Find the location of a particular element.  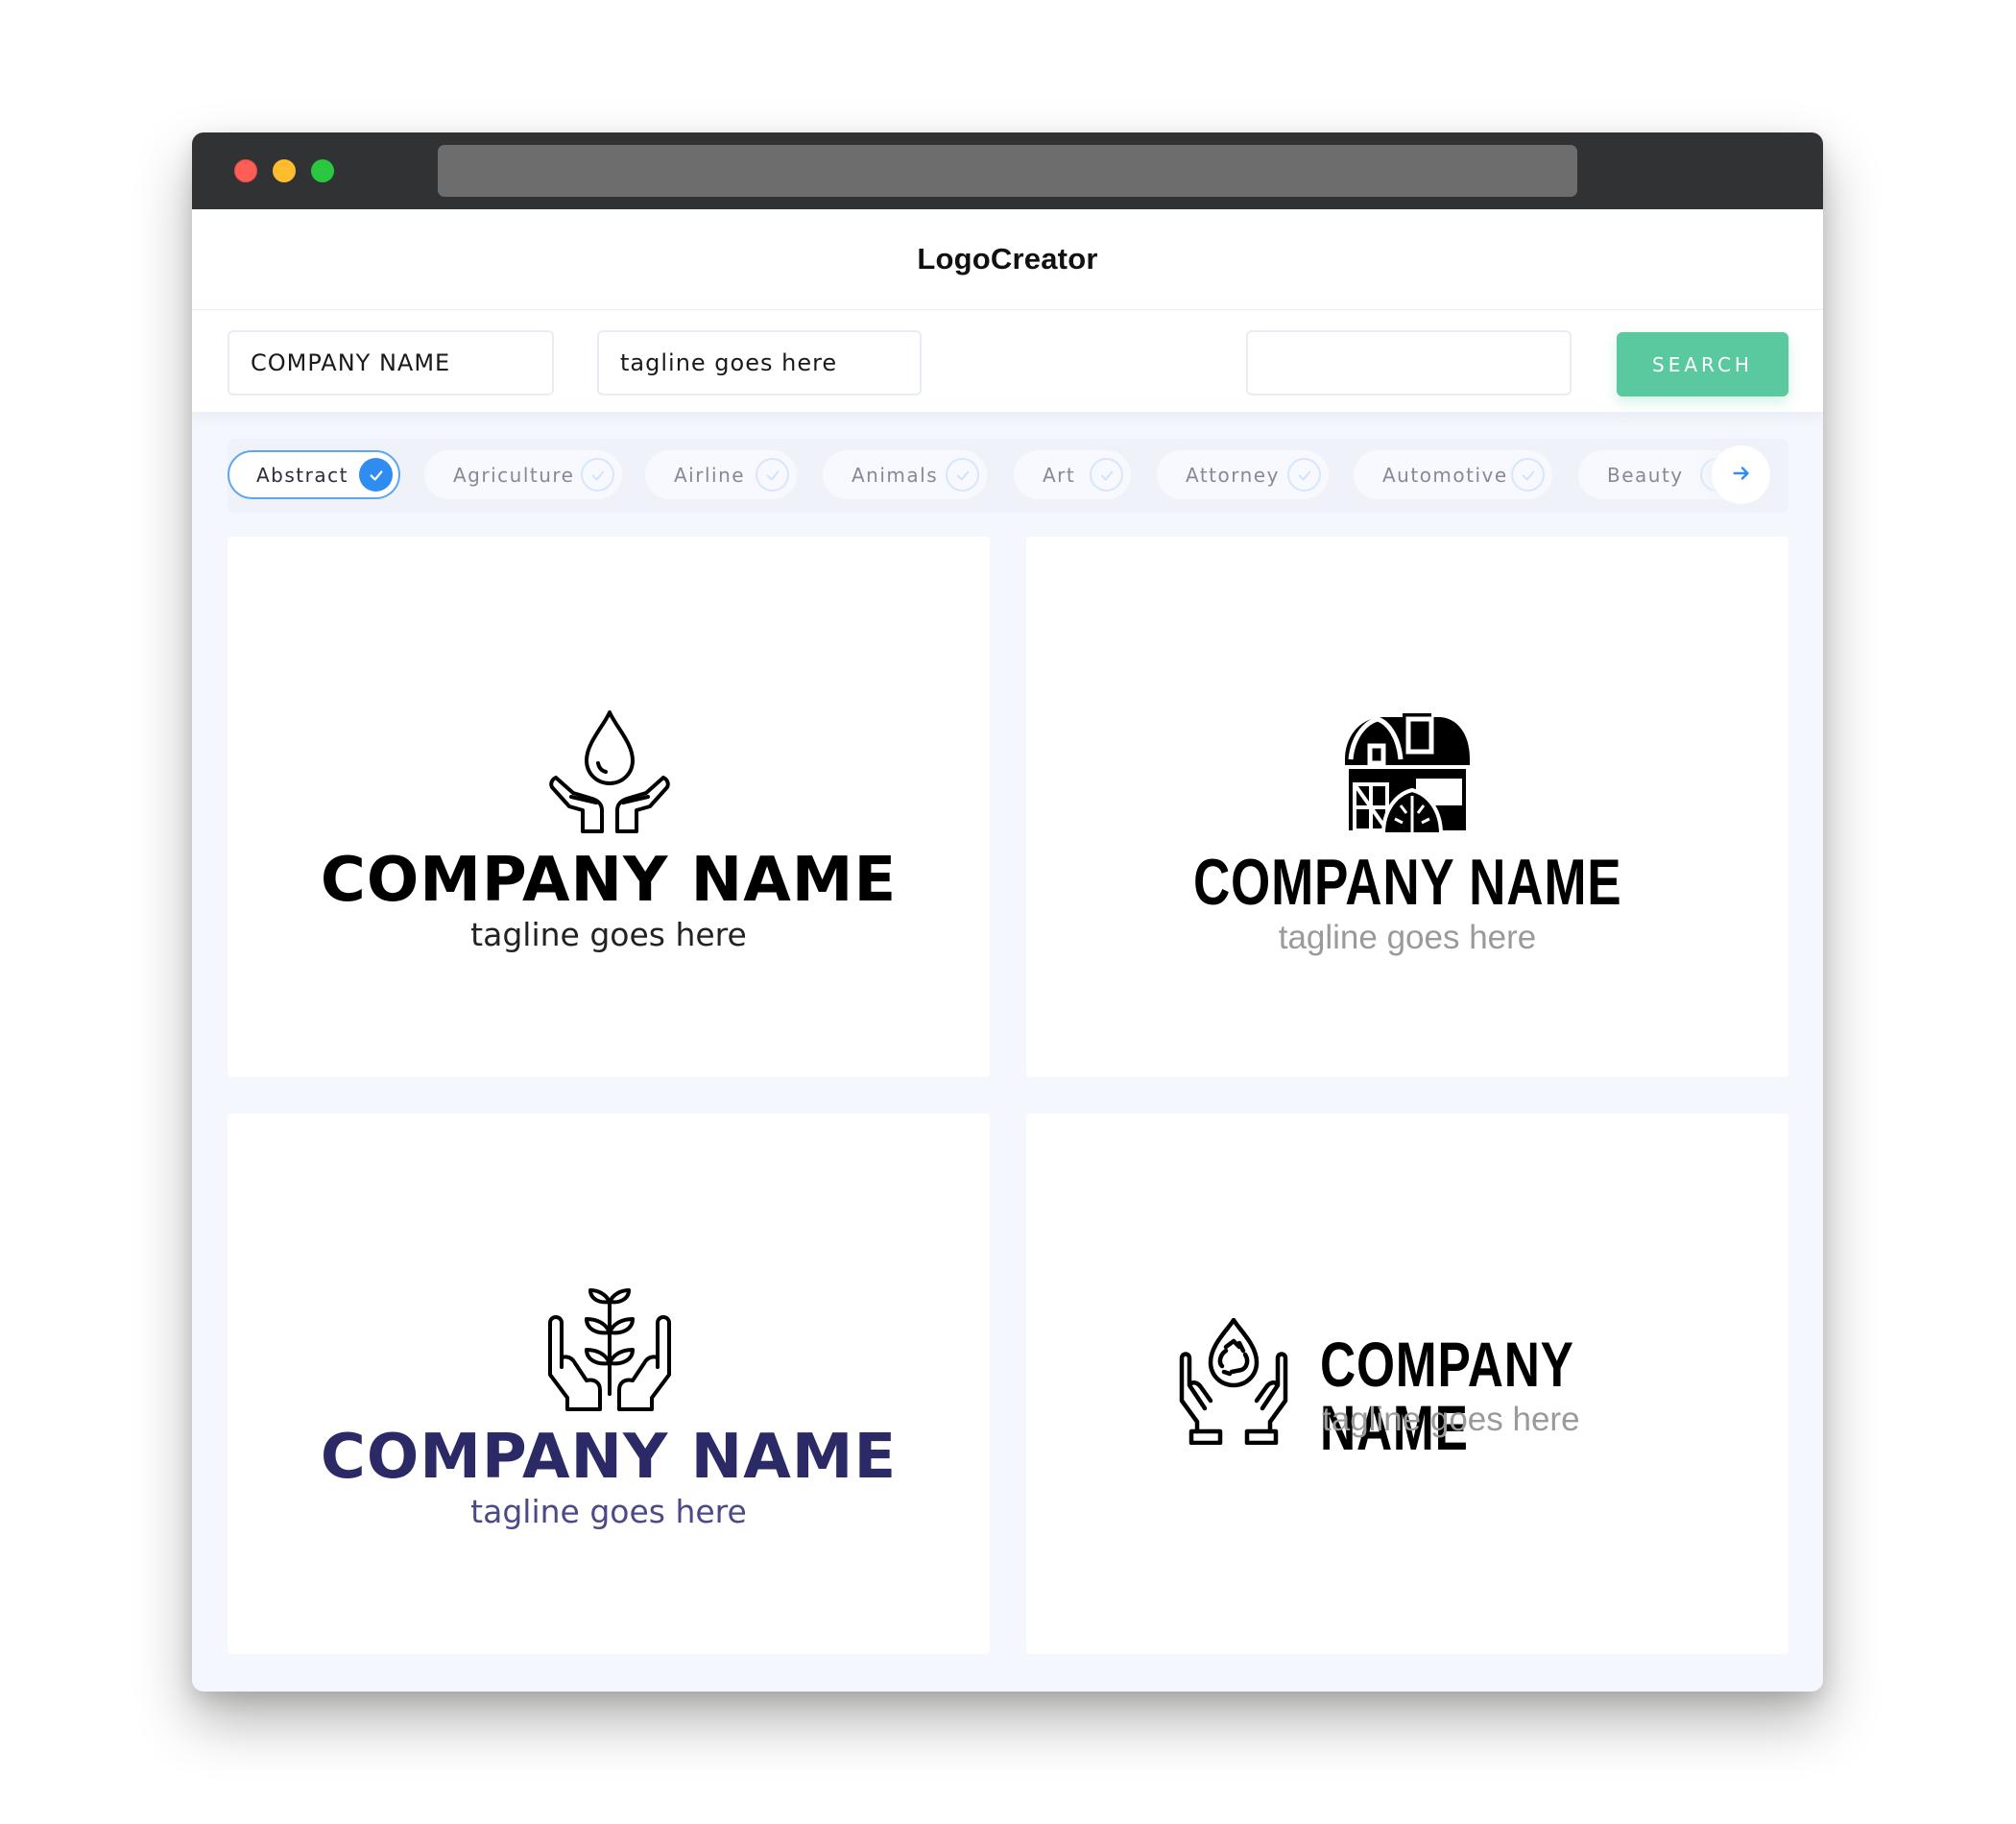

address-bar is located at coordinates (1007, 171).